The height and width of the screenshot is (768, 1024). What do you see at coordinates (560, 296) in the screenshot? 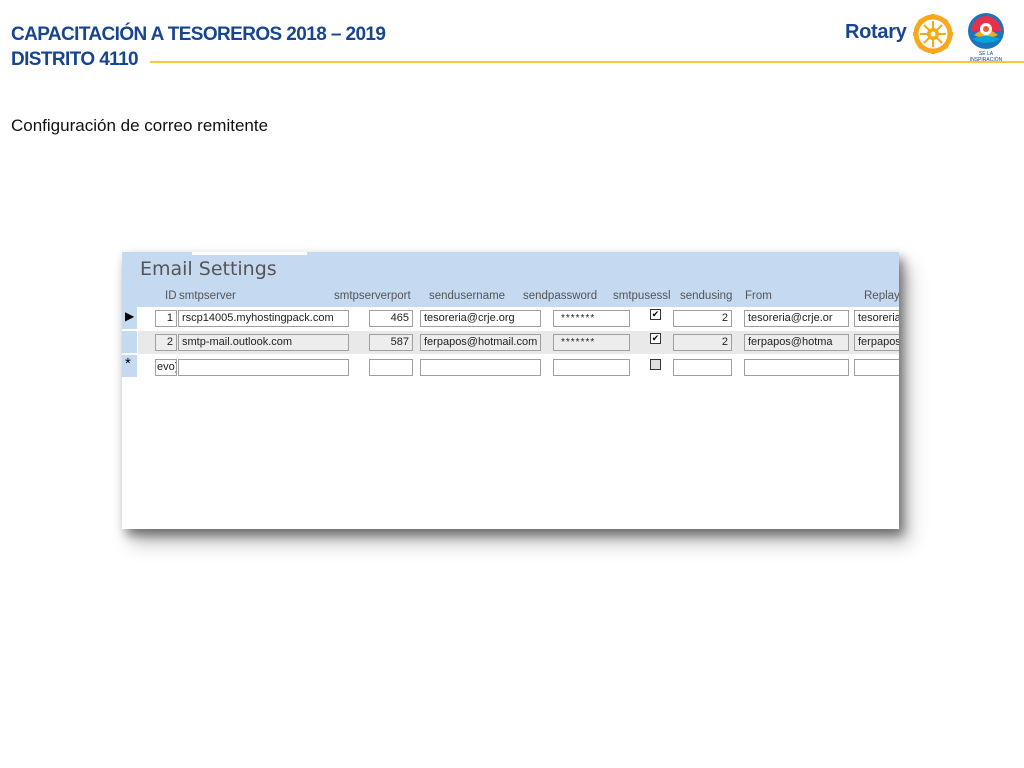
I see `column-header-sendpassword: sendpassword` at bounding box center [560, 296].